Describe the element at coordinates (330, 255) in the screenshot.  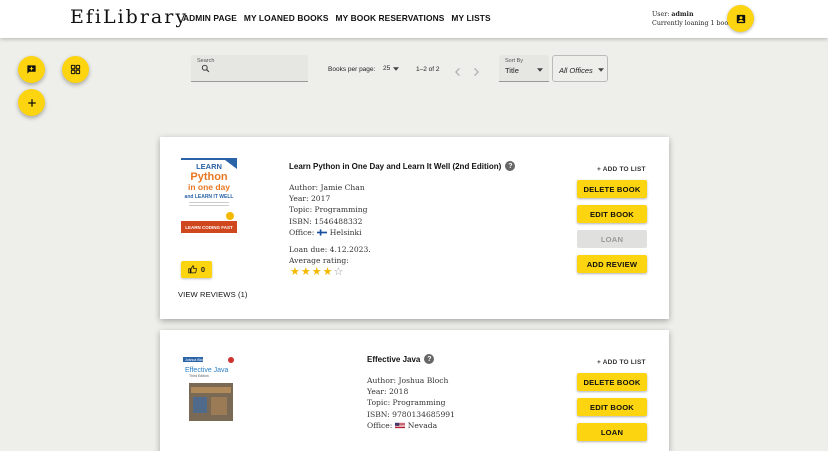
I see `loan-info: Loan due: 4.12.2023. Average rating:` at that location.